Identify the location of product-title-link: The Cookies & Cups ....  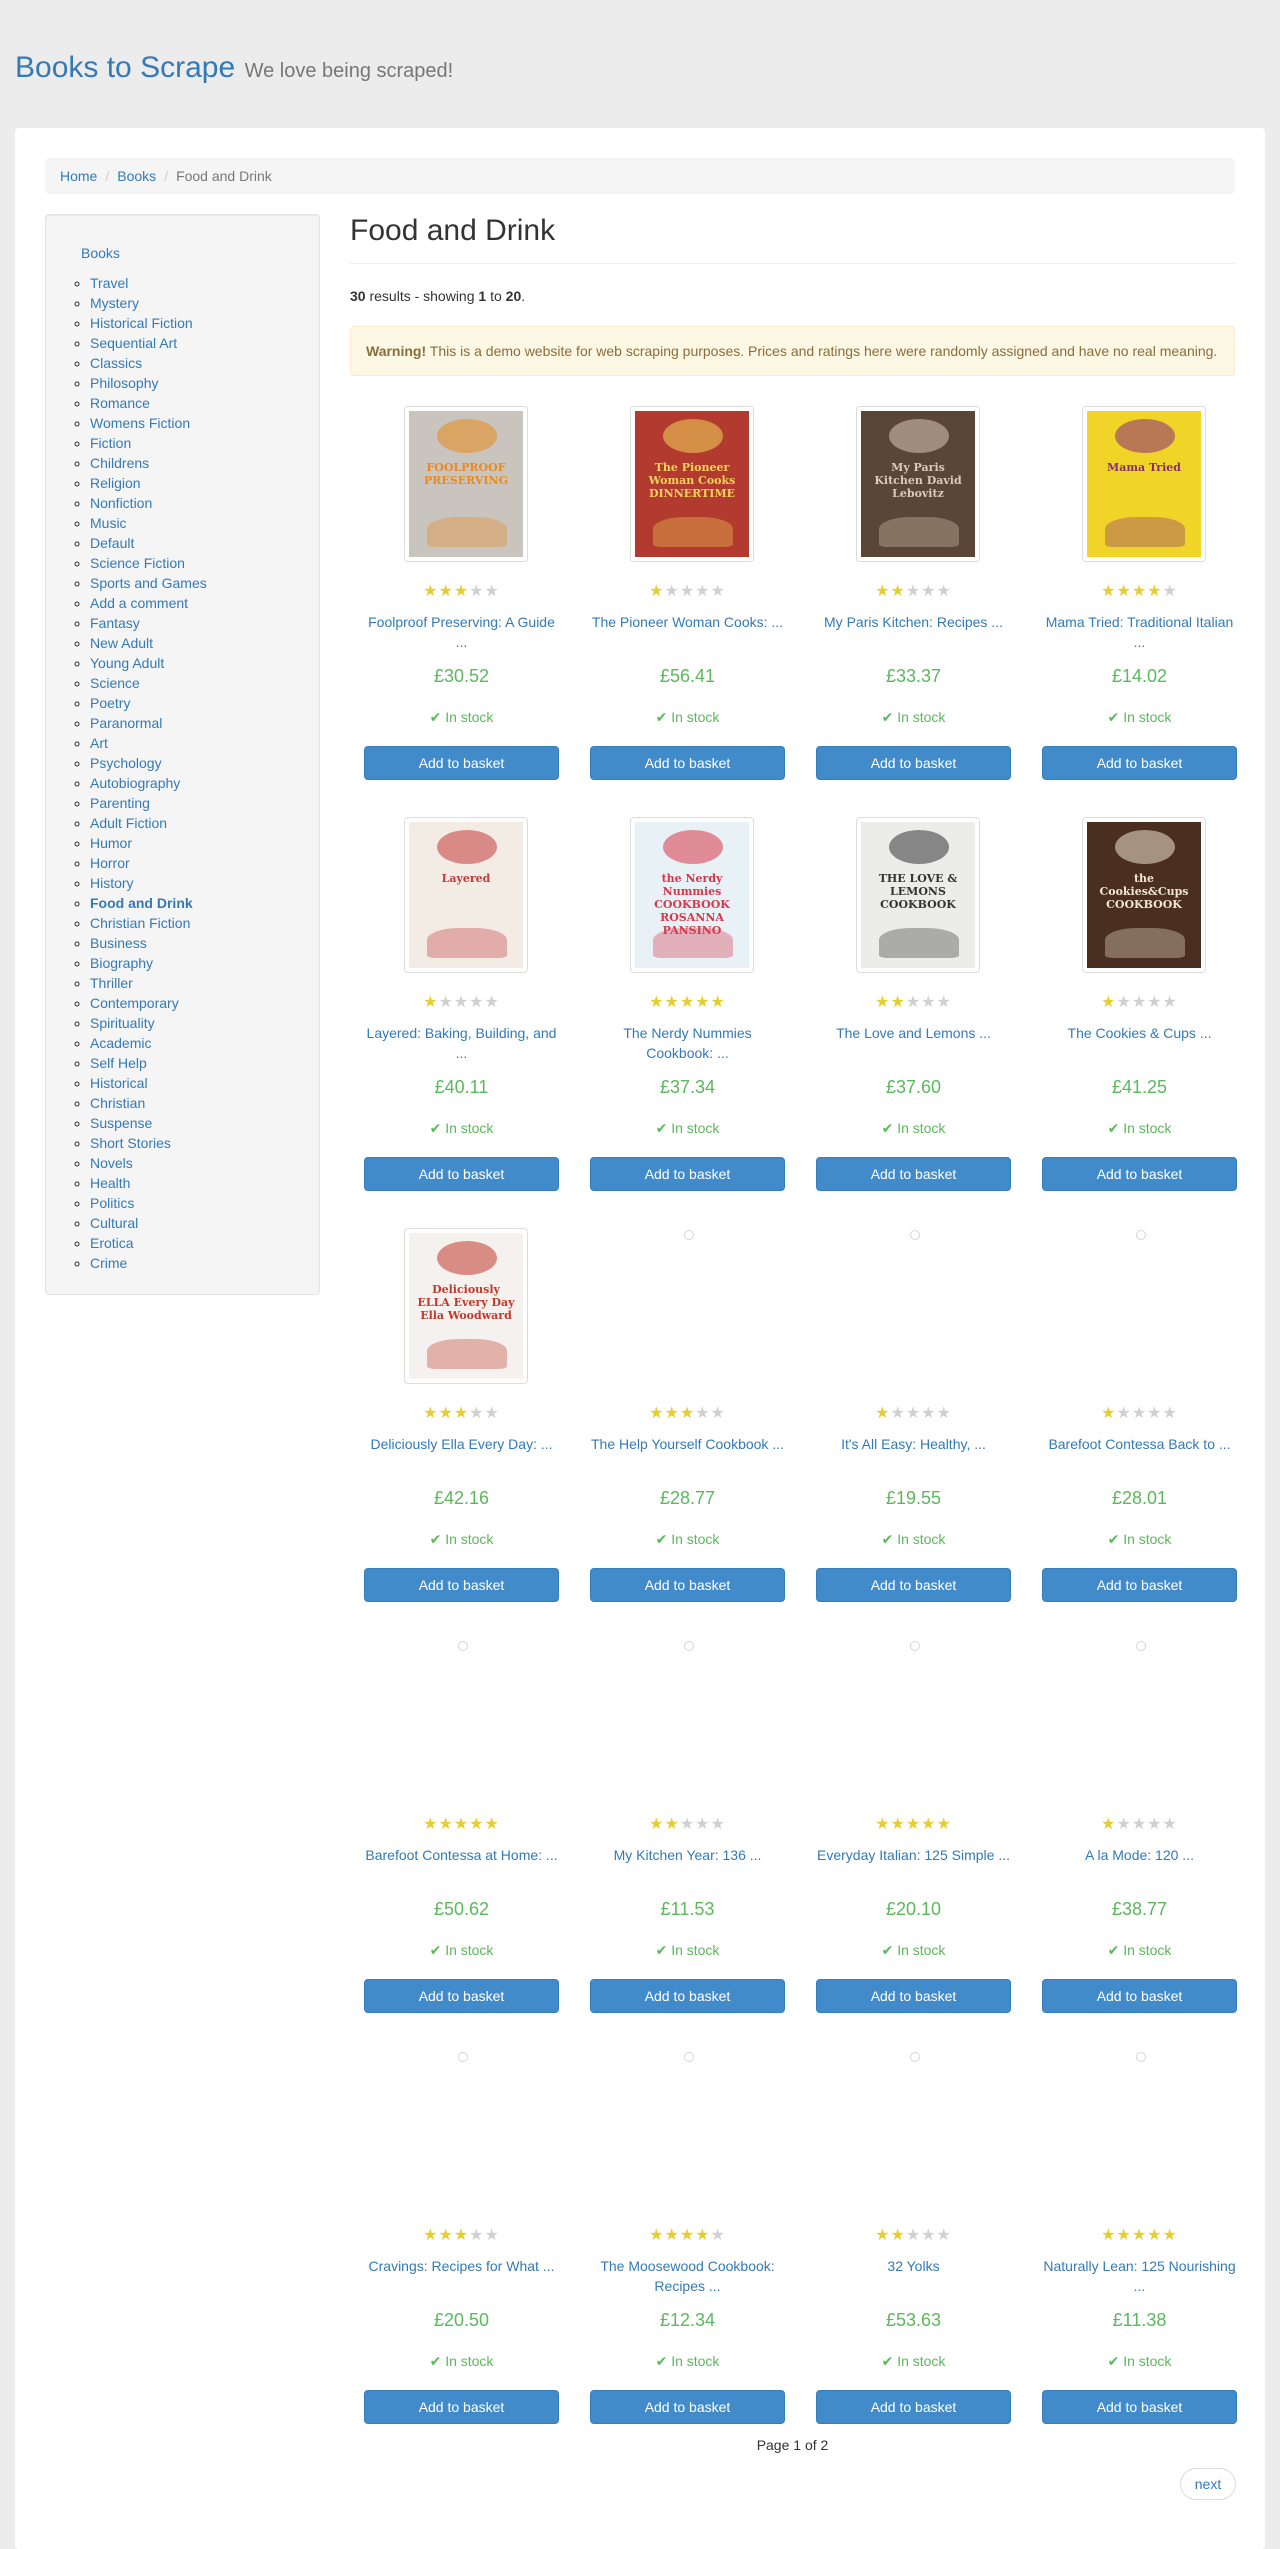
(1139, 1033).